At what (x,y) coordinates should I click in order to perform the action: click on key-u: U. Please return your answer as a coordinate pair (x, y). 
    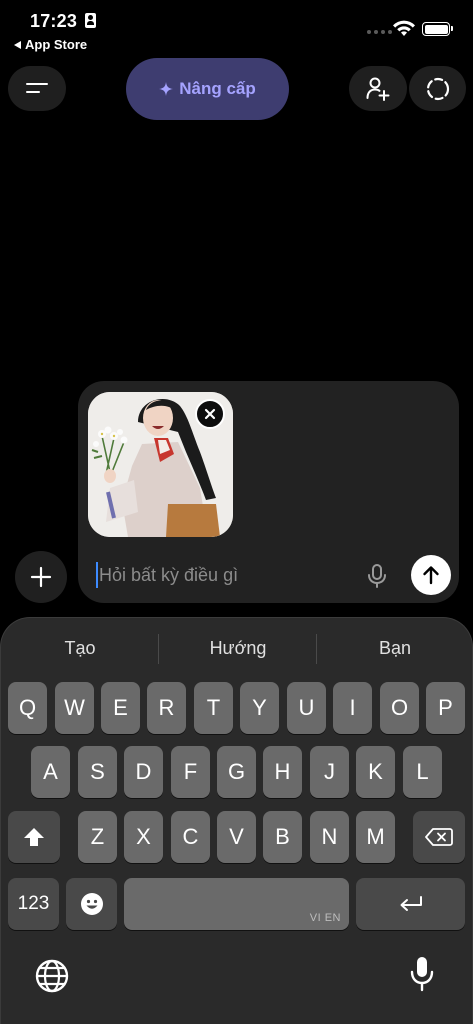
    Looking at the image, I should click on (306, 708).